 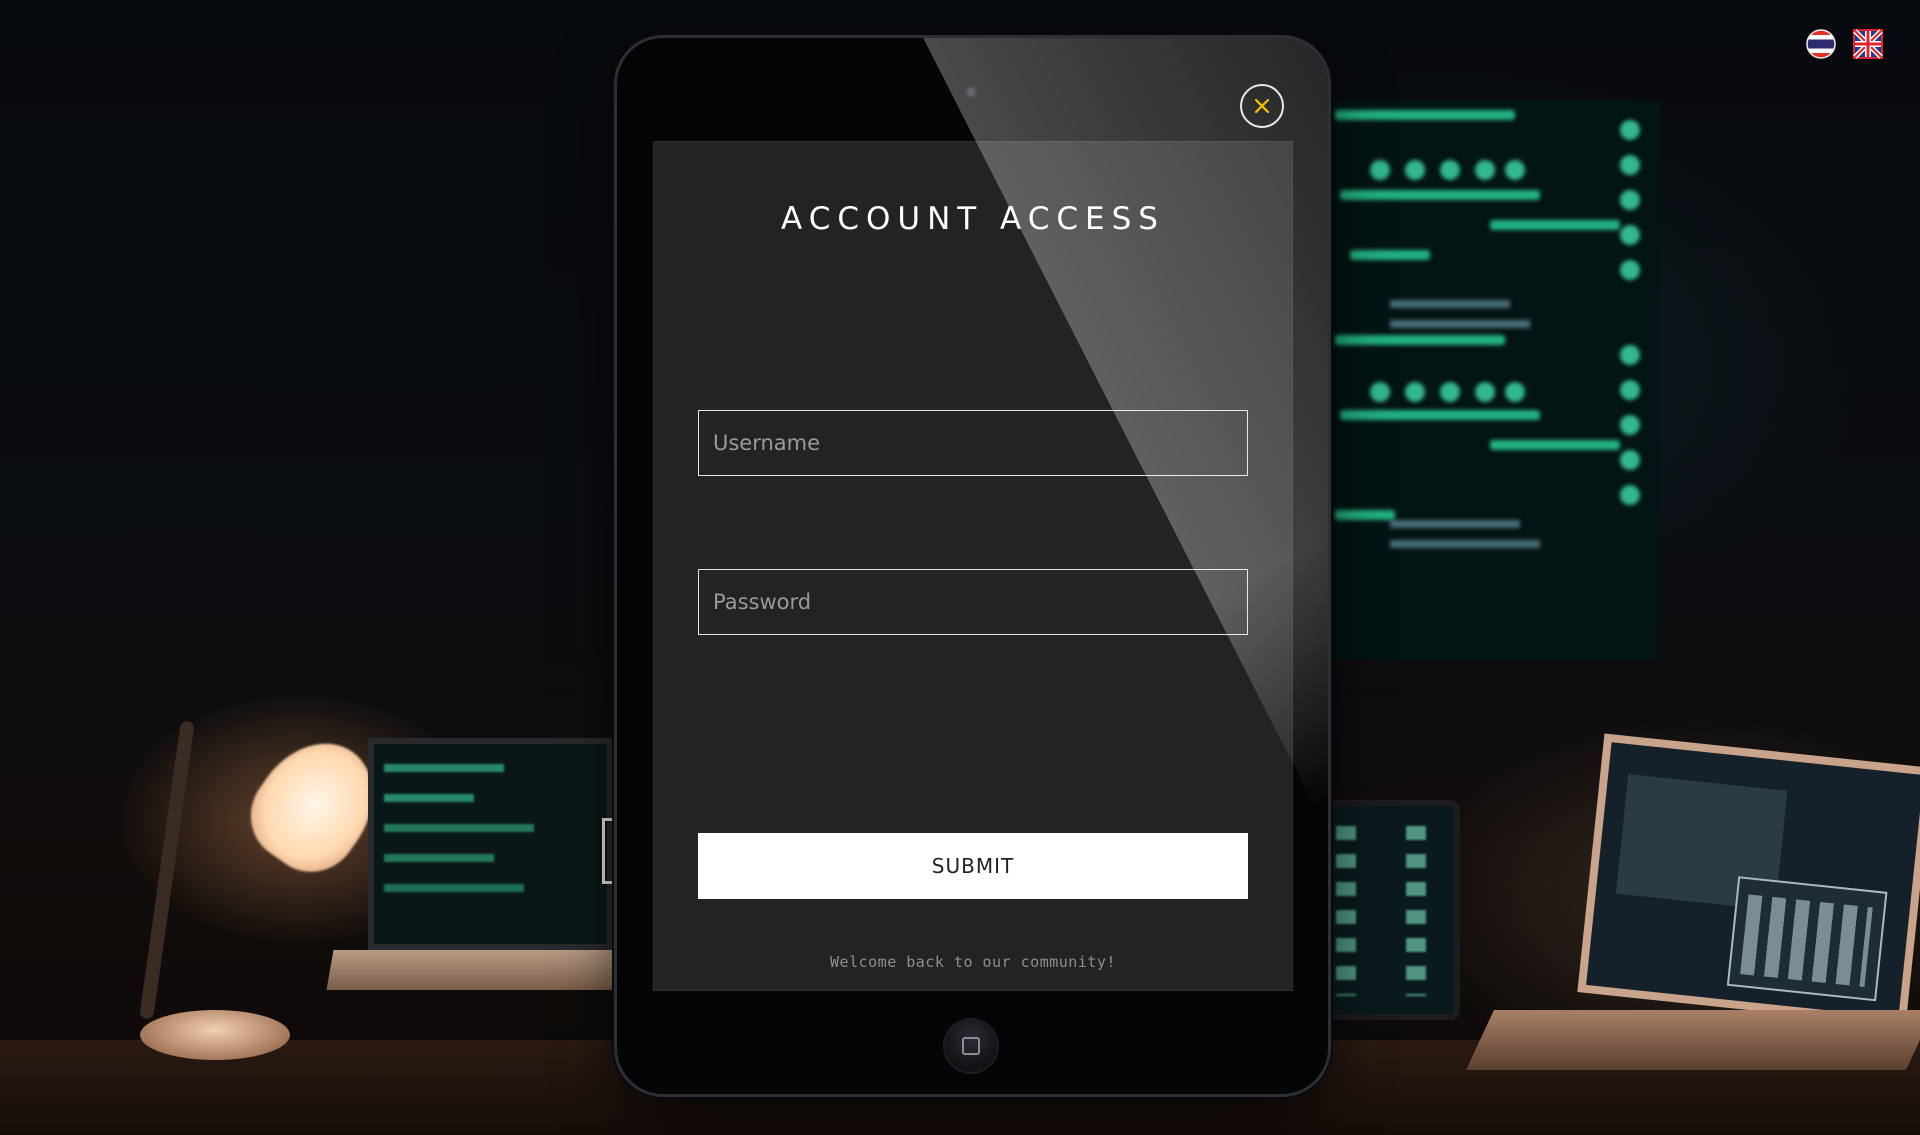 What do you see at coordinates (973, 219) in the screenshot?
I see `page-title: ACCOUNT ACCESS` at bounding box center [973, 219].